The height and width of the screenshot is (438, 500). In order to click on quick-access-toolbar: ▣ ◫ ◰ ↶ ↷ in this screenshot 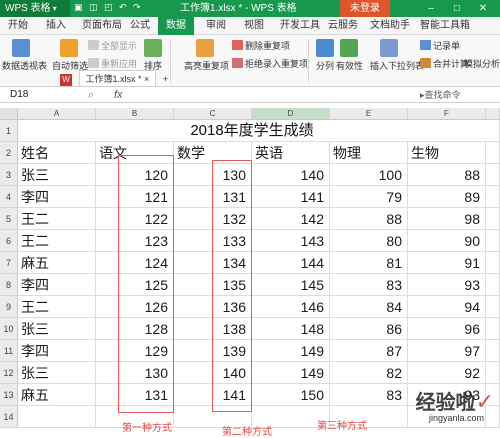, I will do `click(108, 7)`.